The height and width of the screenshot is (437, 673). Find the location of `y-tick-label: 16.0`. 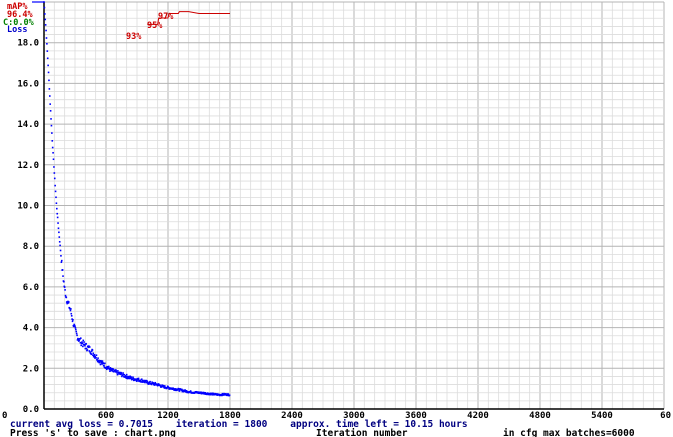

y-tick-label: 16.0 is located at coordinates (28, 84).